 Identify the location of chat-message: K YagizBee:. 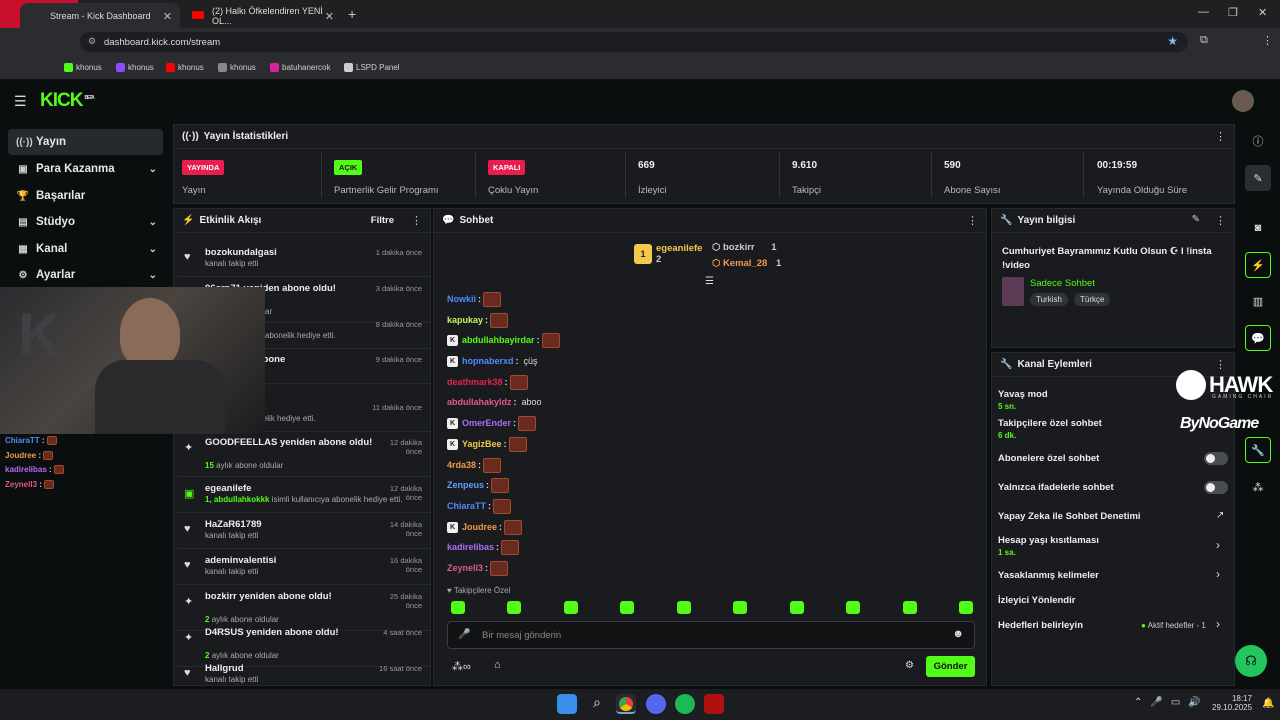
(487, 444).